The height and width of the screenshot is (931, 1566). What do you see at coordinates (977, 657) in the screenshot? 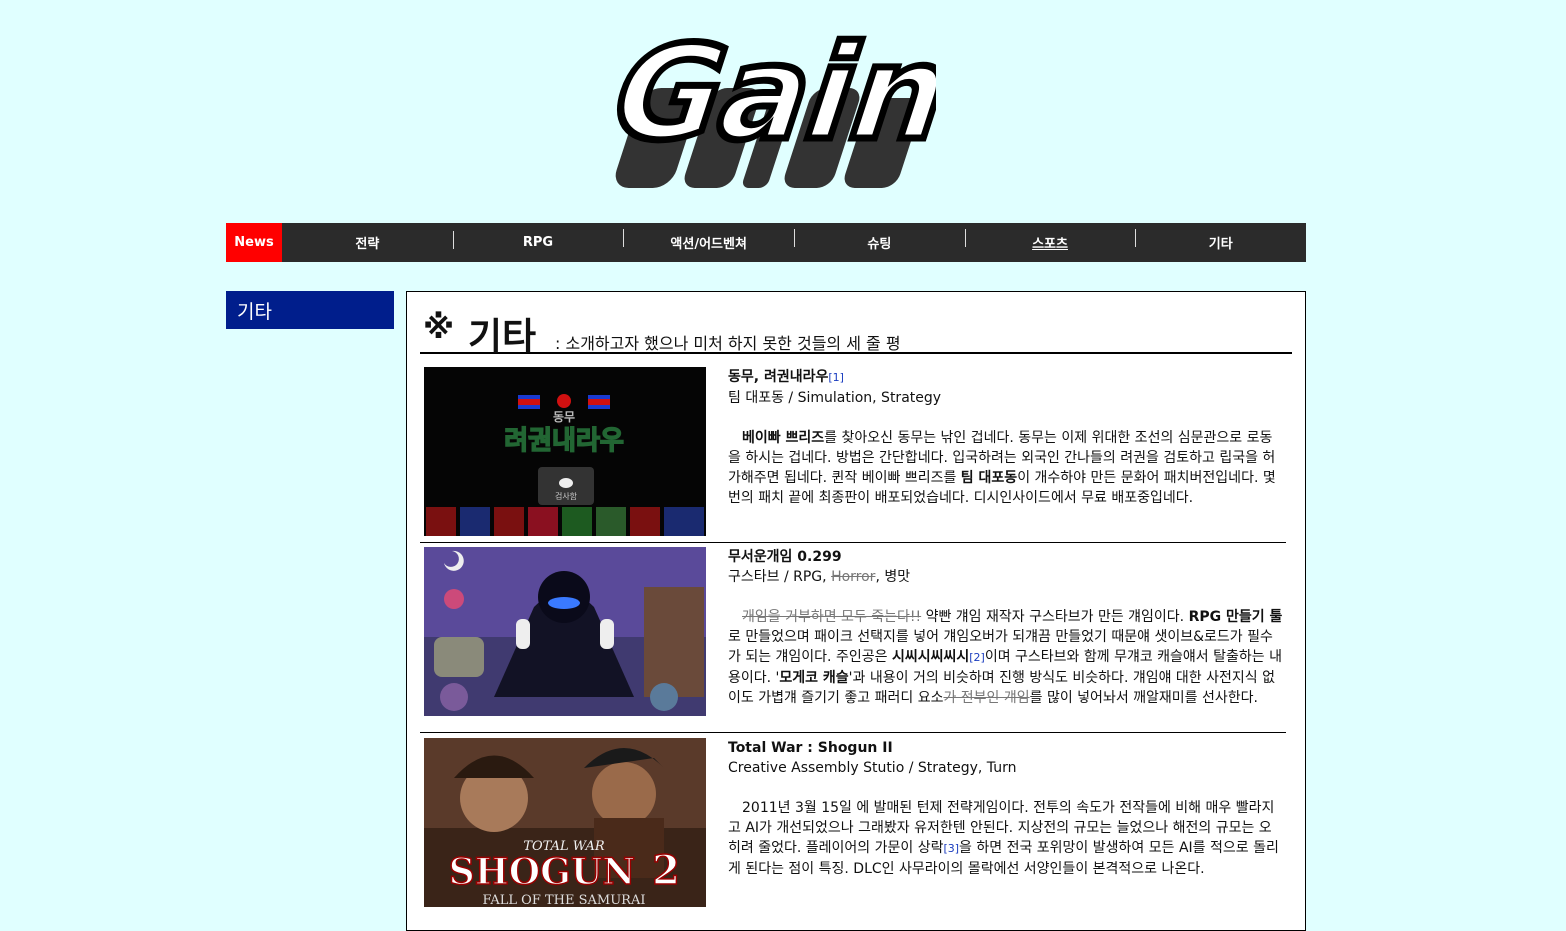
I see `footnote-link: [2]` at bounding box center [977, 657].